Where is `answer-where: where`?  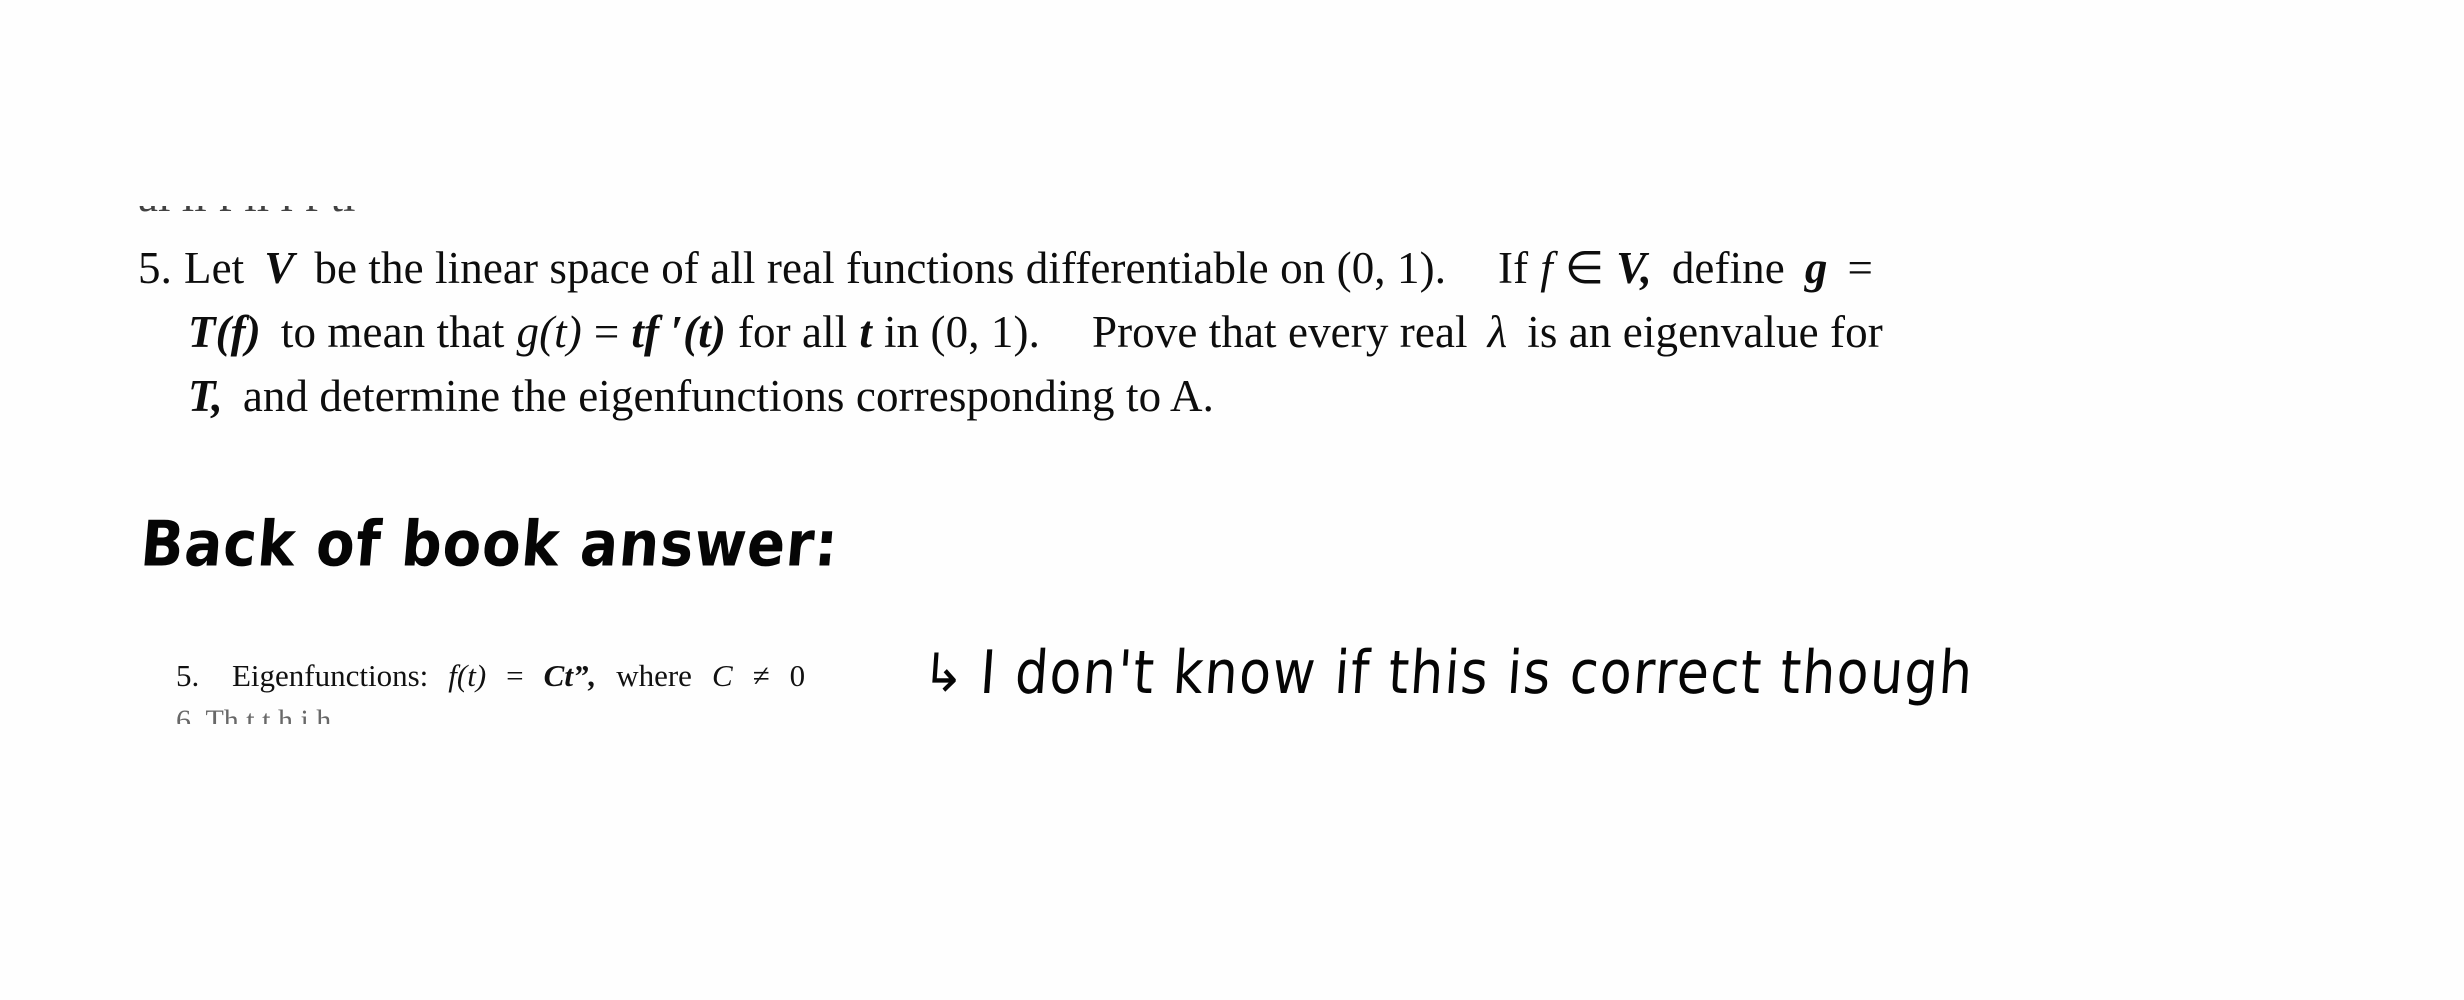
answer-where: where is located at coordinates (654, 675).